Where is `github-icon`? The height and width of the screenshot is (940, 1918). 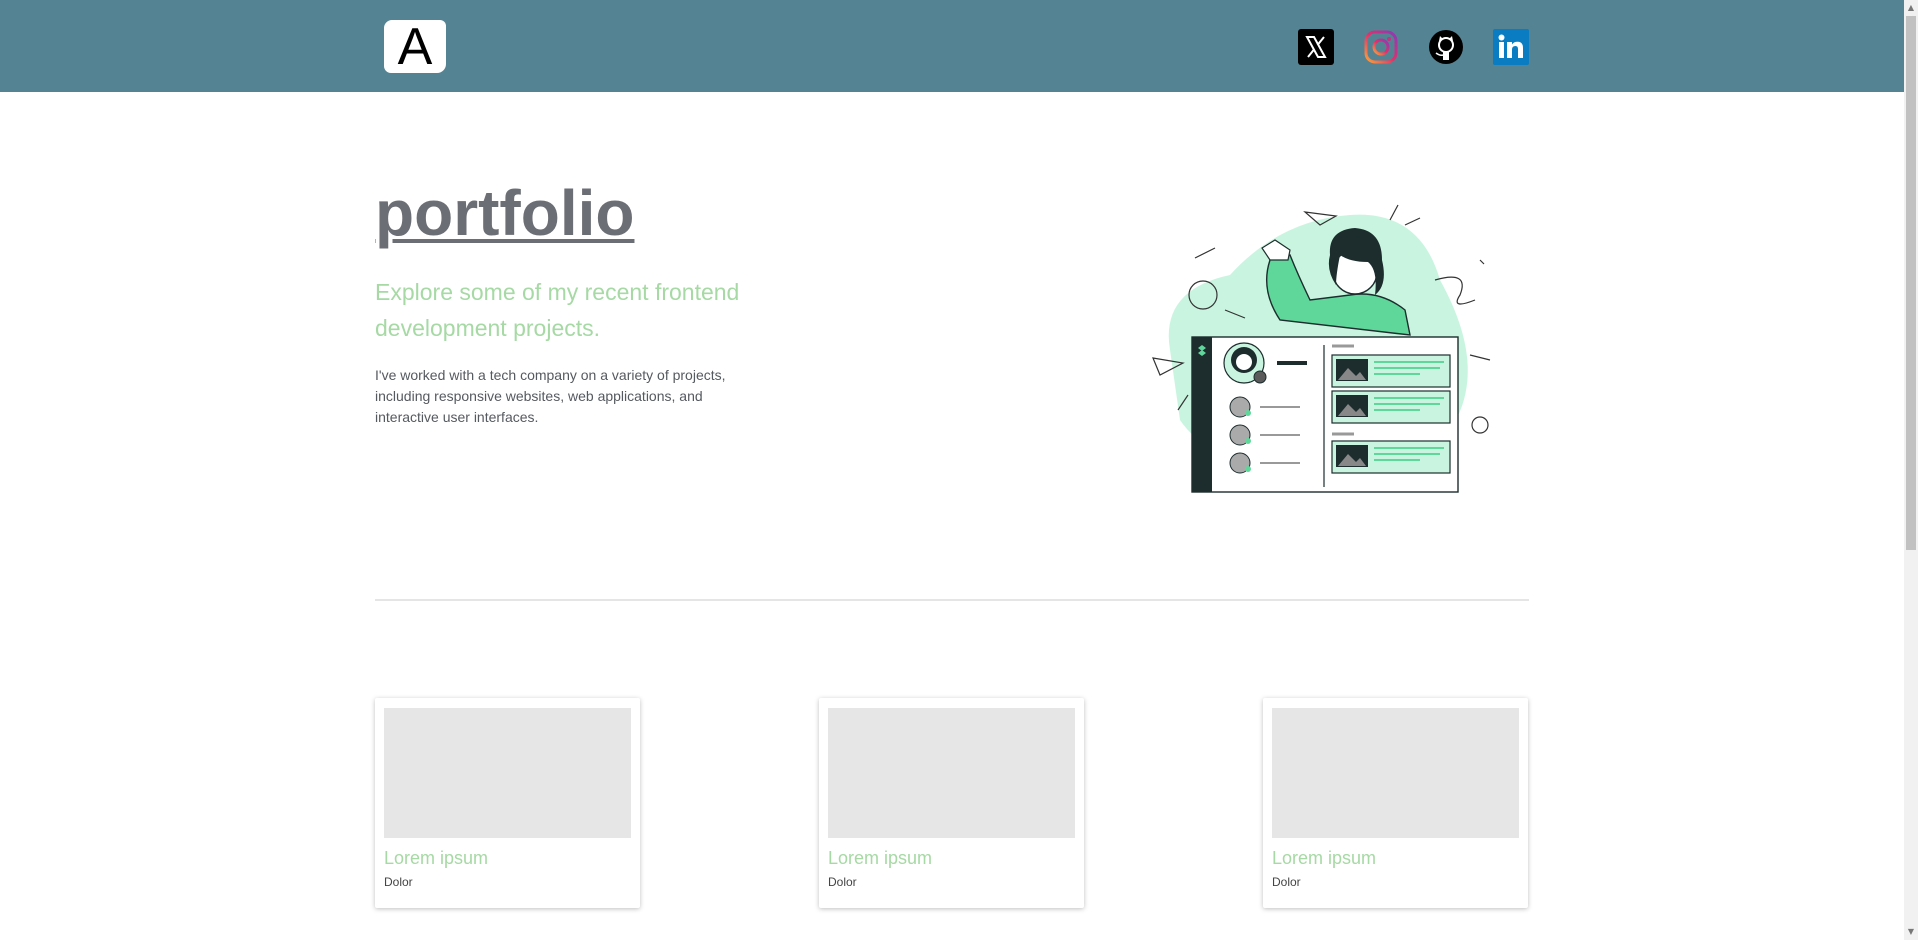
github-icon is located at coordinates (1446, 47).